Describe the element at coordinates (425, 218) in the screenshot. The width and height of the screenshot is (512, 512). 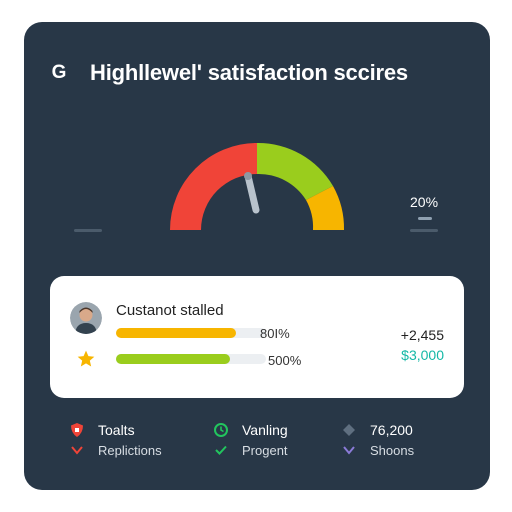
I see `percent-dash` at that location.